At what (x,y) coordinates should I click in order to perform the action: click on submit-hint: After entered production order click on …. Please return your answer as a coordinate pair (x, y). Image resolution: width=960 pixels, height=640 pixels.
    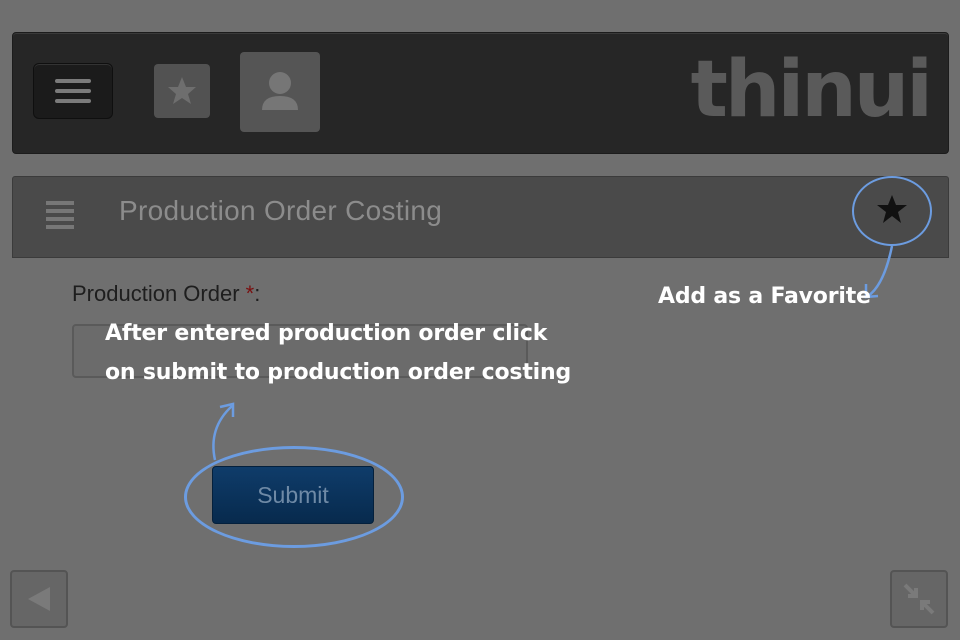
    Looking at the image, I should click on (338, 353).